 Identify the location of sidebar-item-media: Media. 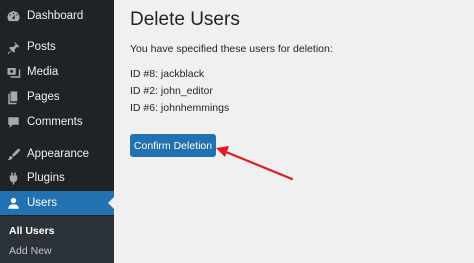
(57, 72).